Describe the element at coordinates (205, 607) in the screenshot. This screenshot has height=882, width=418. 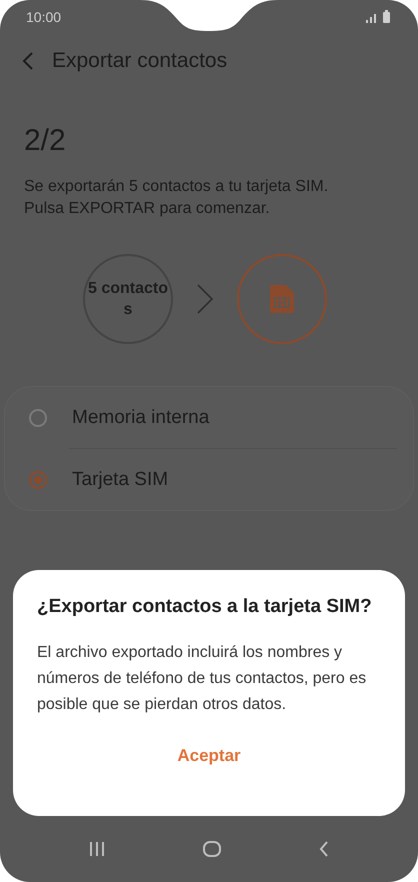
I see `dialog-title: ¿Exportar contactos a la tarjeta SIM?` at that location.